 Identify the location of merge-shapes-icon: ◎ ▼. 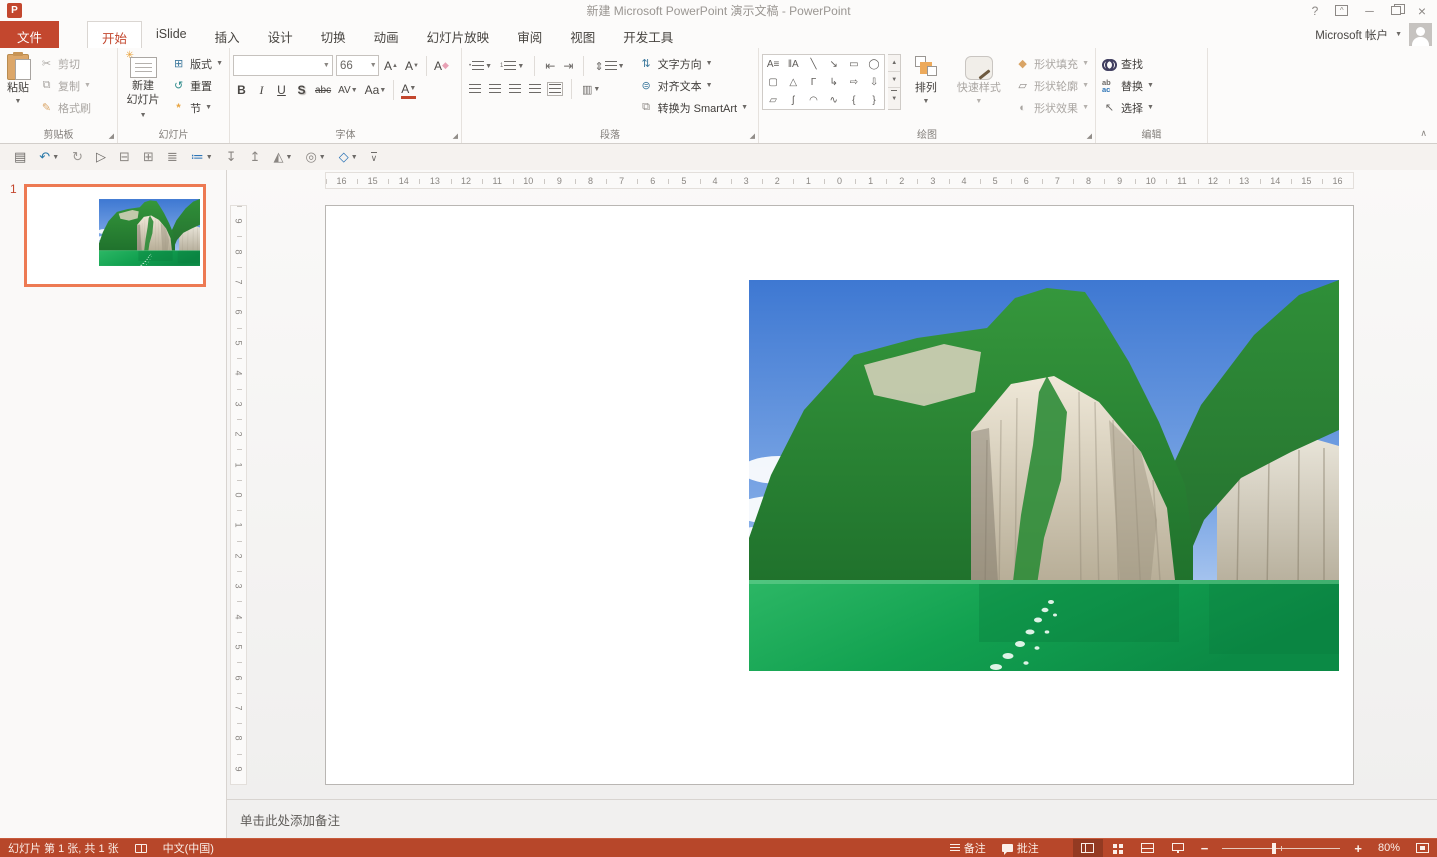
(315, 157).